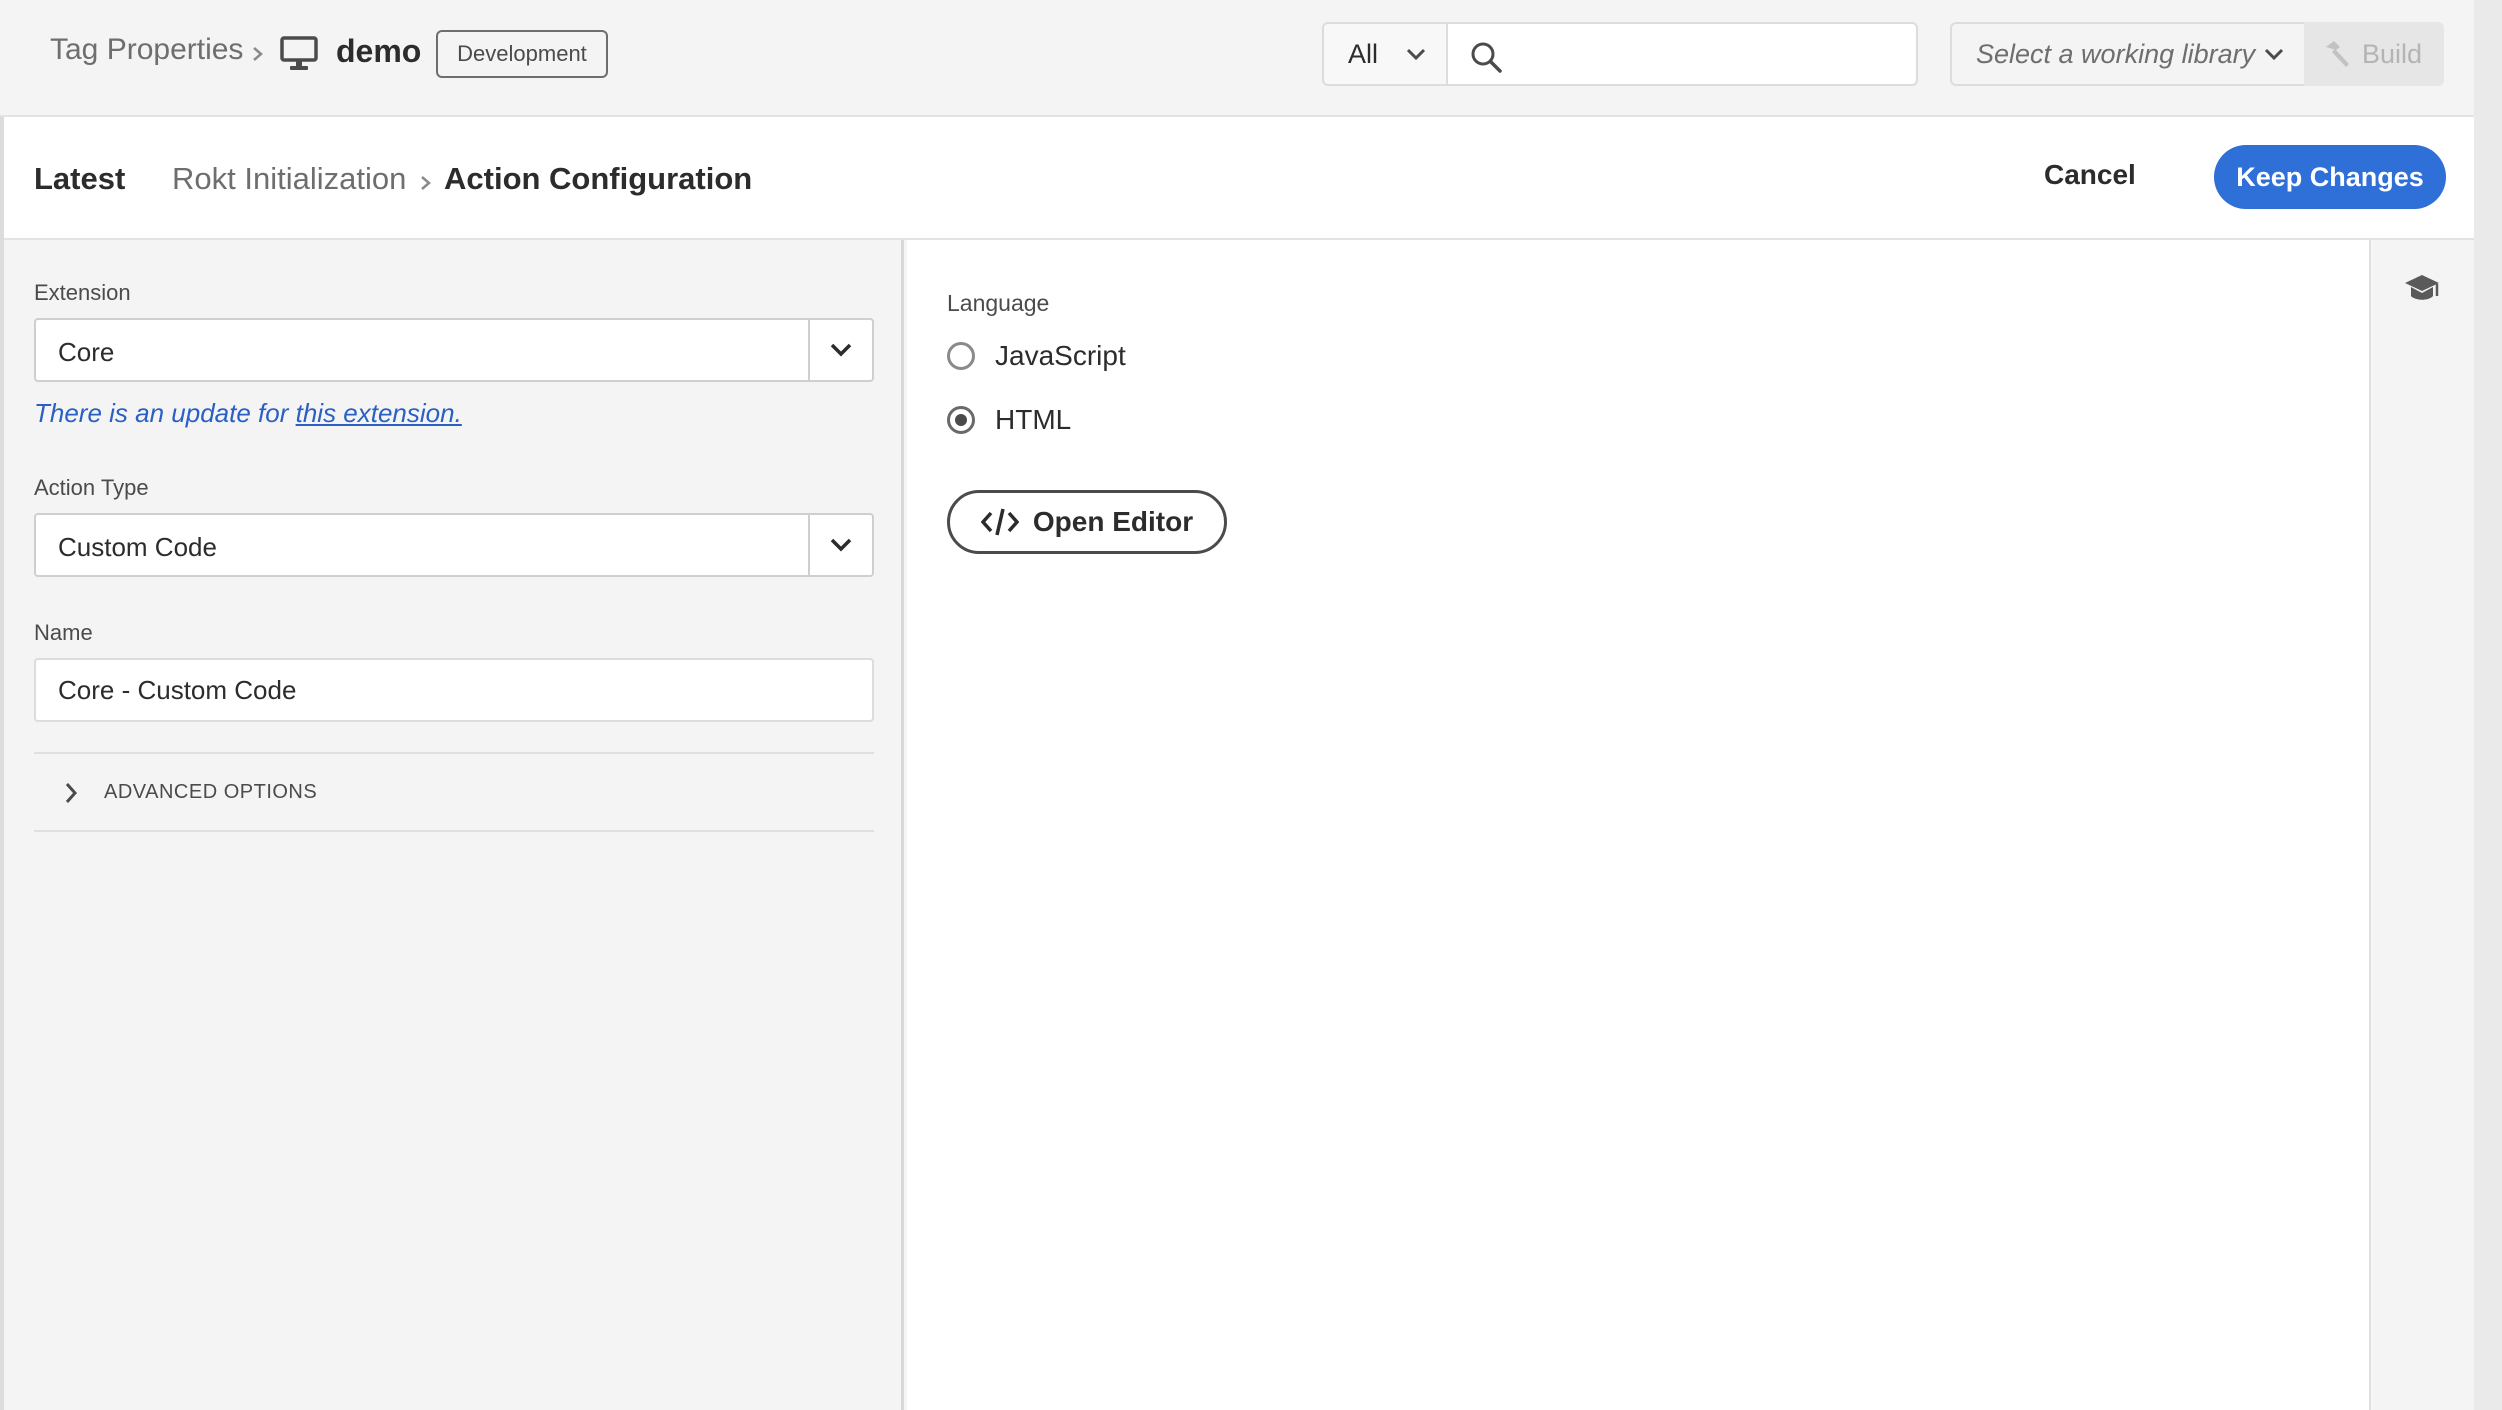 The width and height of the screenshot is (2502, 1410). I want to click on property-name: demo, so click(378, 51).